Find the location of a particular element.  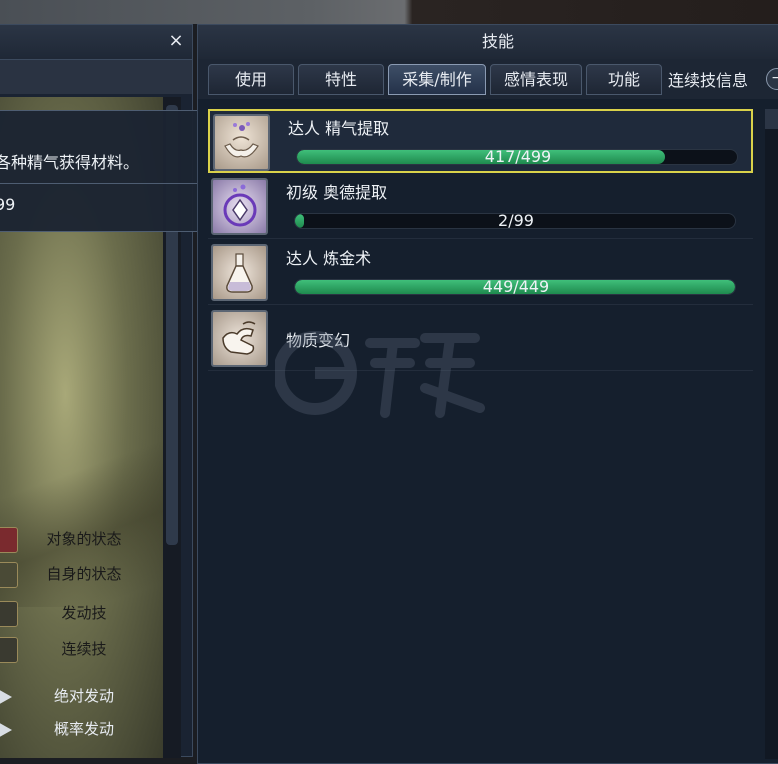

progress-text: 2/99 is located at coordinates (516, 221).